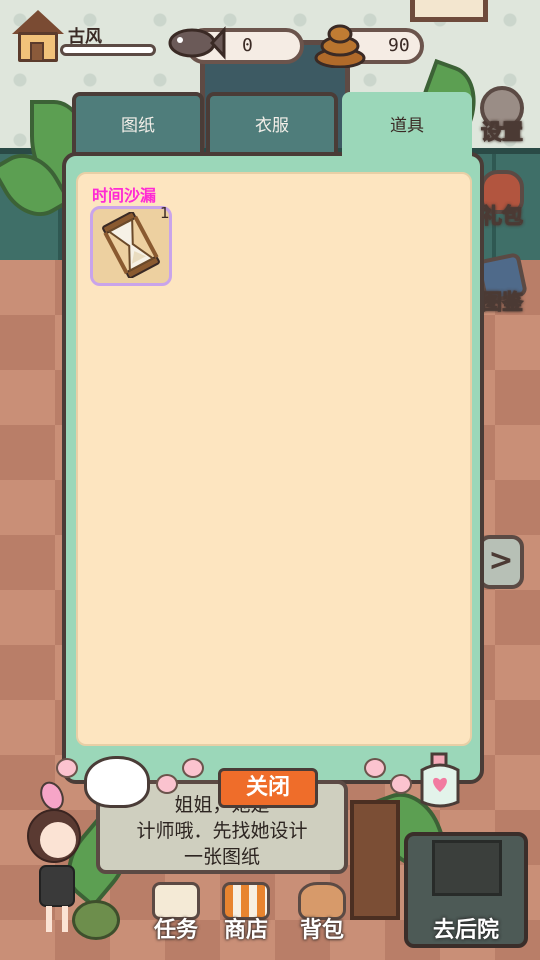  What do you see at coordinates (38, 37) in the screenshot?
I see `home-icon` at bounding box center [38, 37].